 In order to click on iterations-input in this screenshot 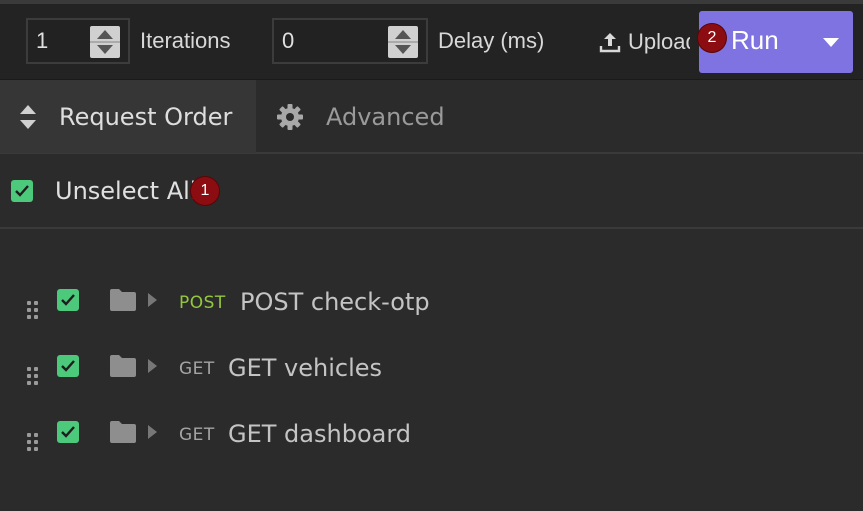, I will do `click(58, 41)`.